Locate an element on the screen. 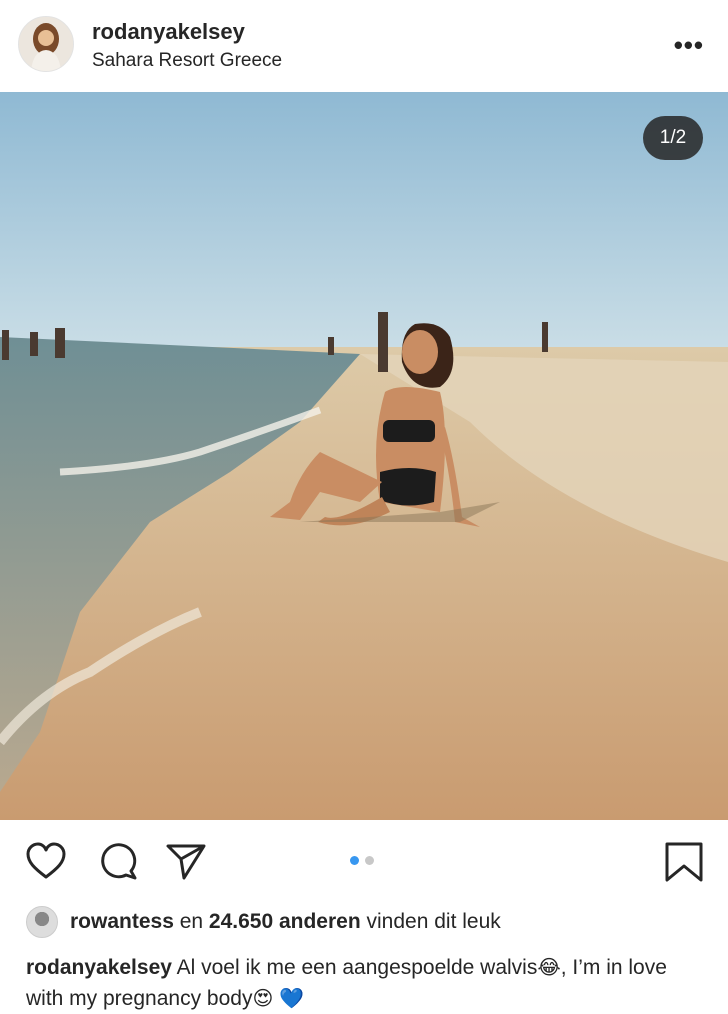 This screenshot has height=1014, width=728. likes-count: 24.650 anderen is located at coordinates (285, 922).